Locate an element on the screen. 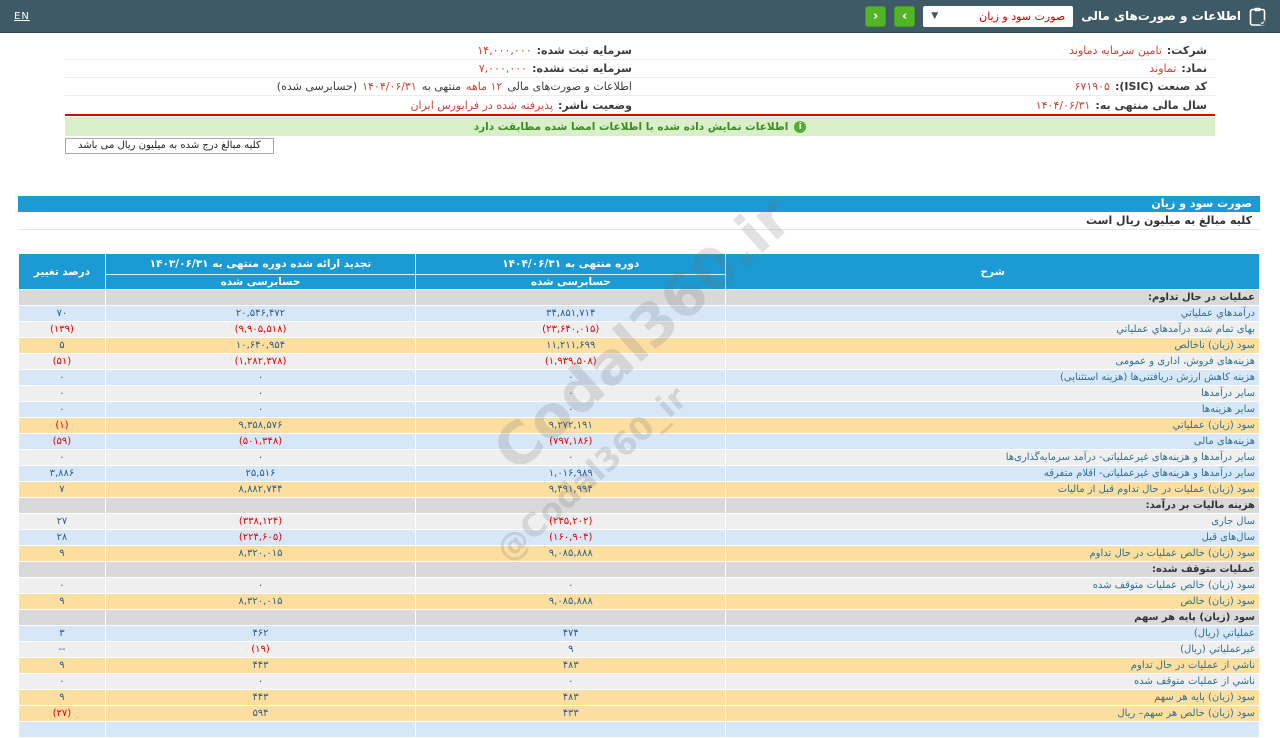 The image size is (1280, 738). row-restated-value-cell: ۴۴۳ is located at coordinates (260, 665).